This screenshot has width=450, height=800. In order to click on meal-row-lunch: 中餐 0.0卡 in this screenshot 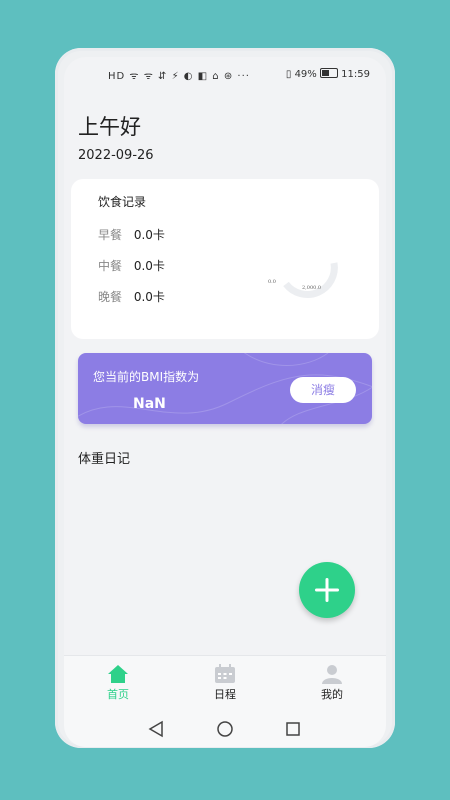, I will do `click(131, 265)`.